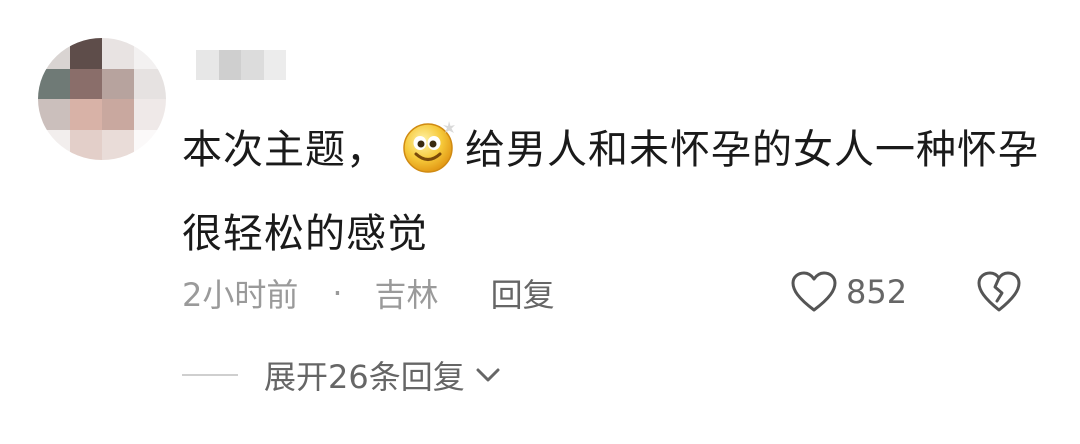 This screenshot has height=444, width=1080. What do you see at coordinates (241, 65) in the screenshot?
I see `username-blurred` at bounding box center [241, 65].